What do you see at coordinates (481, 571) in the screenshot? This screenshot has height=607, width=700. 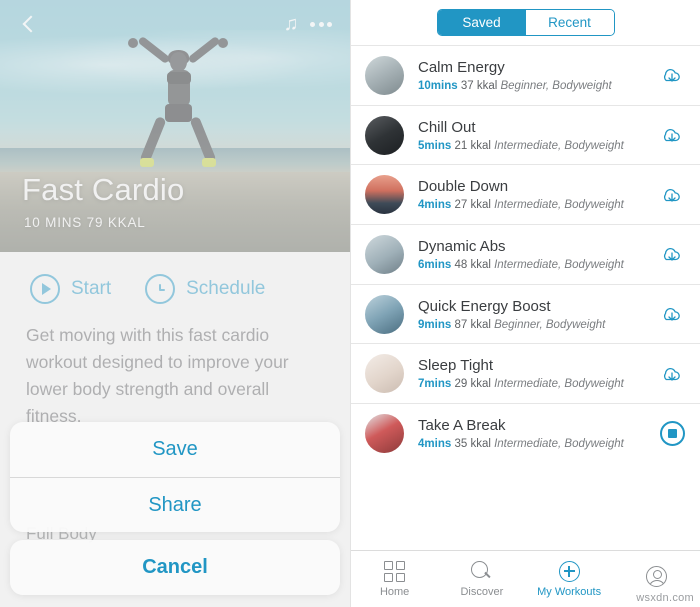 I see `search-icon` at bounding box center [481, 571].